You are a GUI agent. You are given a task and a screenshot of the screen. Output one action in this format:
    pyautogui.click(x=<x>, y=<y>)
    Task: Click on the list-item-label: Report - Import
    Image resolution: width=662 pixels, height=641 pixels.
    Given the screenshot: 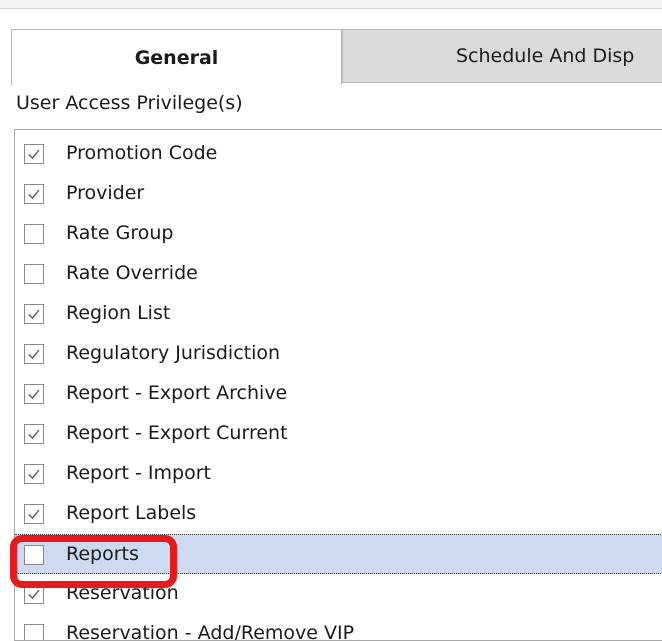 What is the action you would take?
    pyautogui.click(x=138, y=473)
    